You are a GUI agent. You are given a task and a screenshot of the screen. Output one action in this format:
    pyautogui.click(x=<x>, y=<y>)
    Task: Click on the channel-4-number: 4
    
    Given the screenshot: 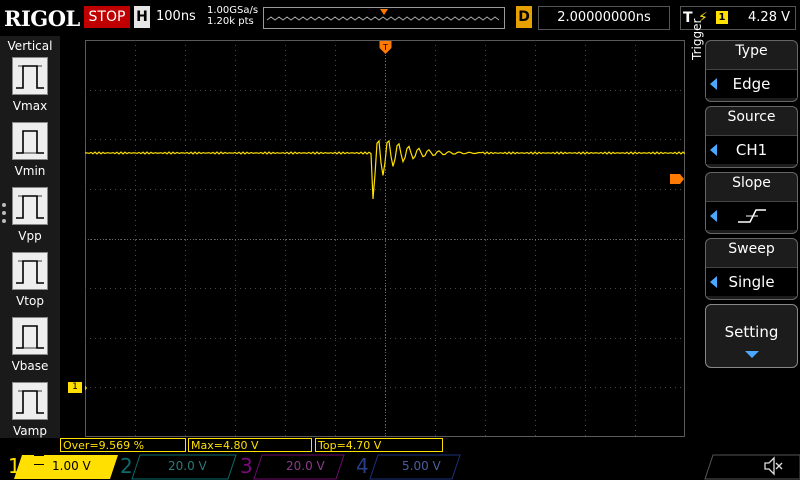 What is the action you would take?
    pyautogui.click(x=362, y=466)
    